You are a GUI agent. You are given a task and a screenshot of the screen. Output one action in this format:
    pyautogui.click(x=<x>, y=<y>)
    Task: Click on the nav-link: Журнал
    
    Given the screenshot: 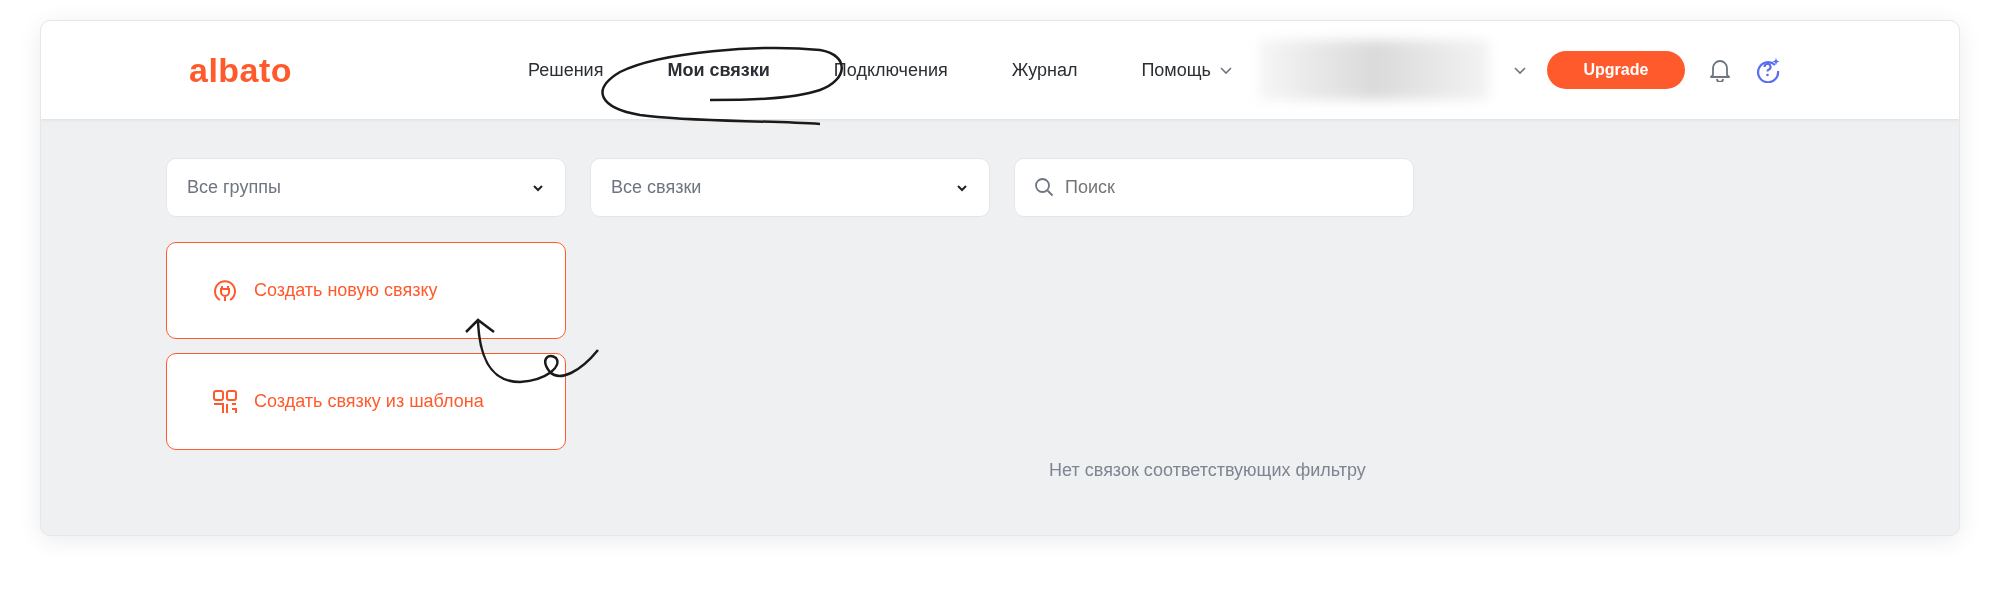 What is the action you would take?
    pyautogui.click(x=1044, y=70)
    